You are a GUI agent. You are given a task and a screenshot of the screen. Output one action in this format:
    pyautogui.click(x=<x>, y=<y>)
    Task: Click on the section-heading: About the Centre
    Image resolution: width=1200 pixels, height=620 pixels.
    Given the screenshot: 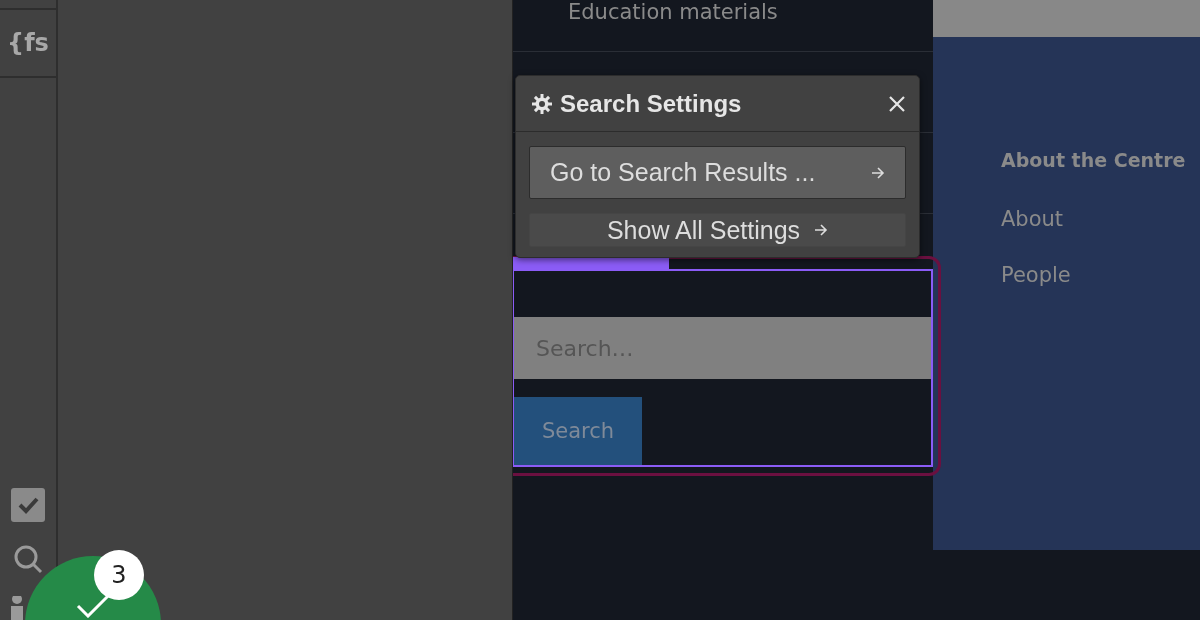 What is the action you would take?
    pyautogui.click(x=1094, y=160)
    